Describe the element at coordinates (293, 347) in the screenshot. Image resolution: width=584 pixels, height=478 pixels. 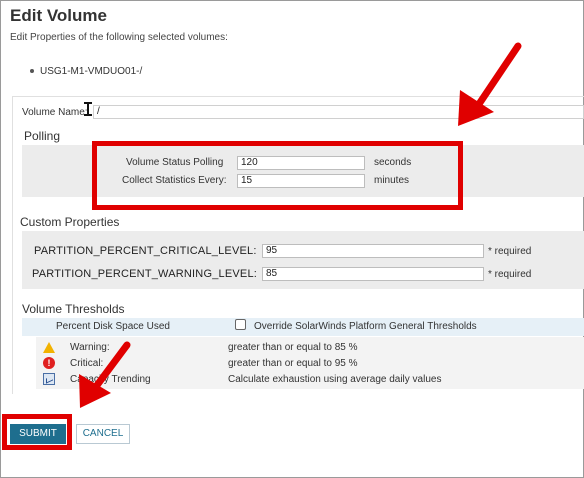
I see `warning-value: greater than or equal to 85 %` at that location.